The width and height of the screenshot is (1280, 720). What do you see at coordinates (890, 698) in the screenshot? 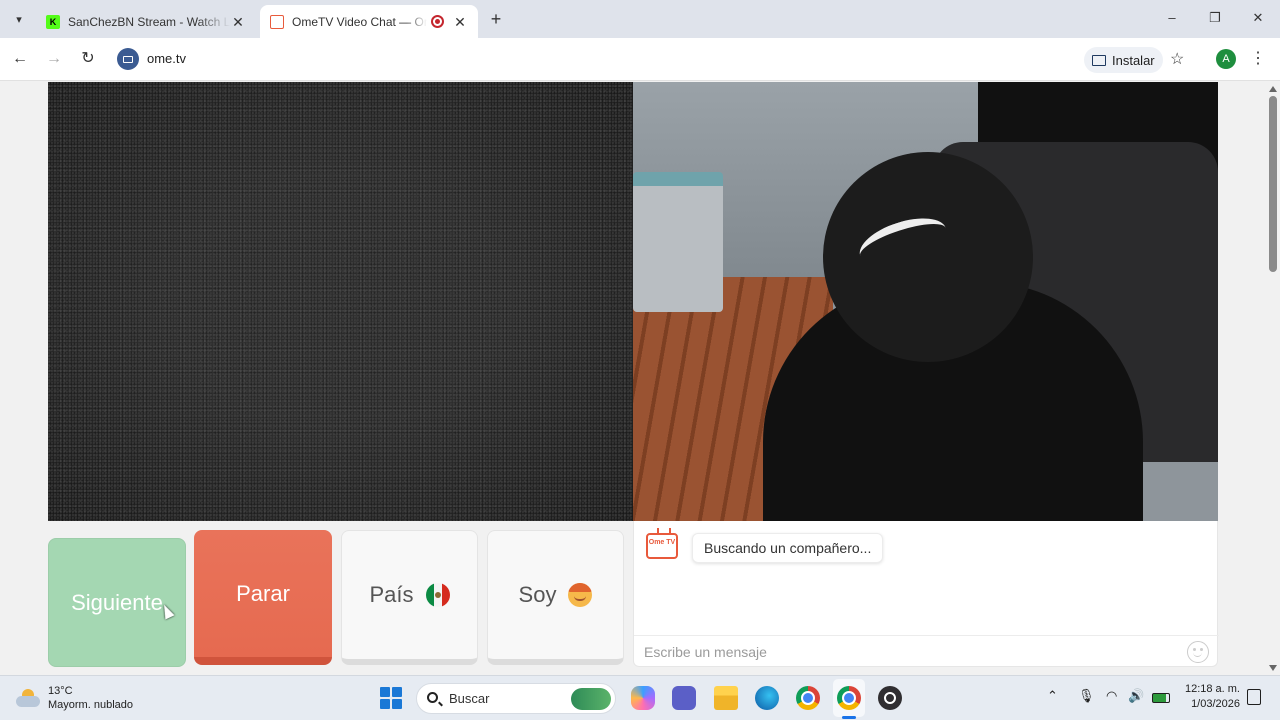
I see `obs-icon` at bounding box center [890, 698].